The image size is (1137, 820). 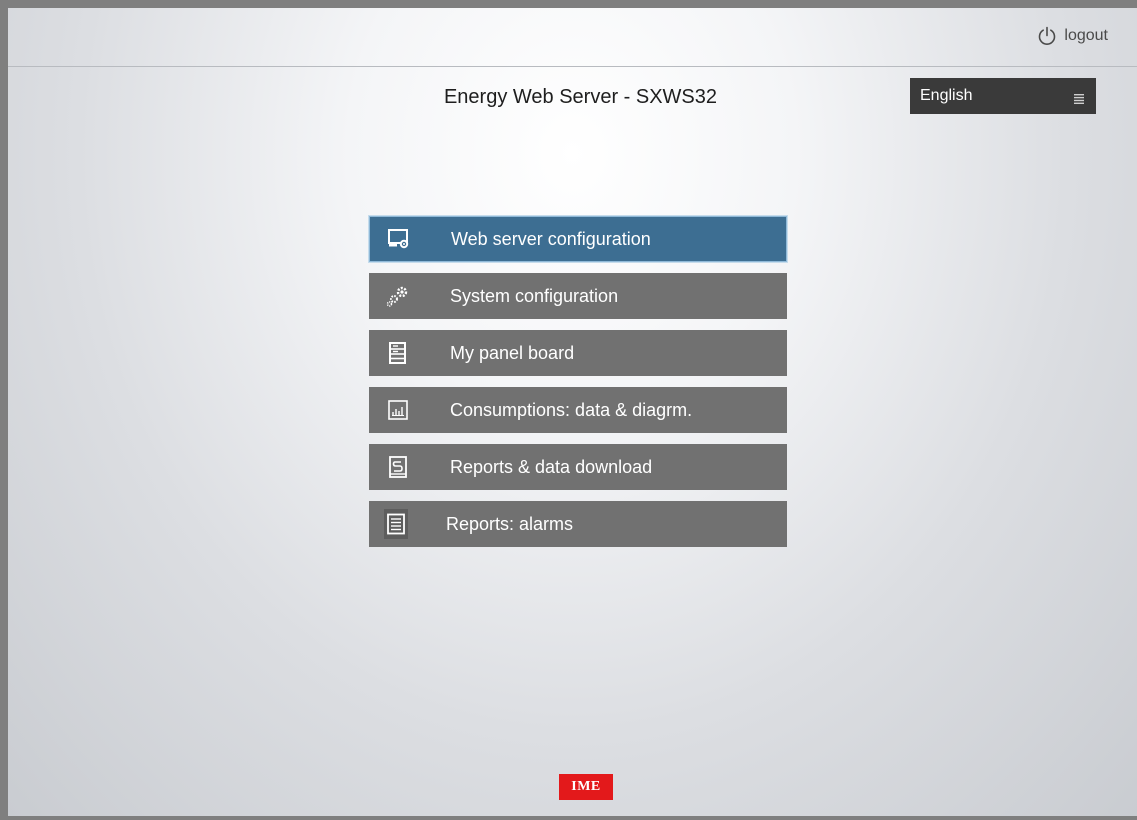 What do you see at coordinates (572, 37) in the screenshot?
I see `top-bar: logout` at bounding box center [572, 37].